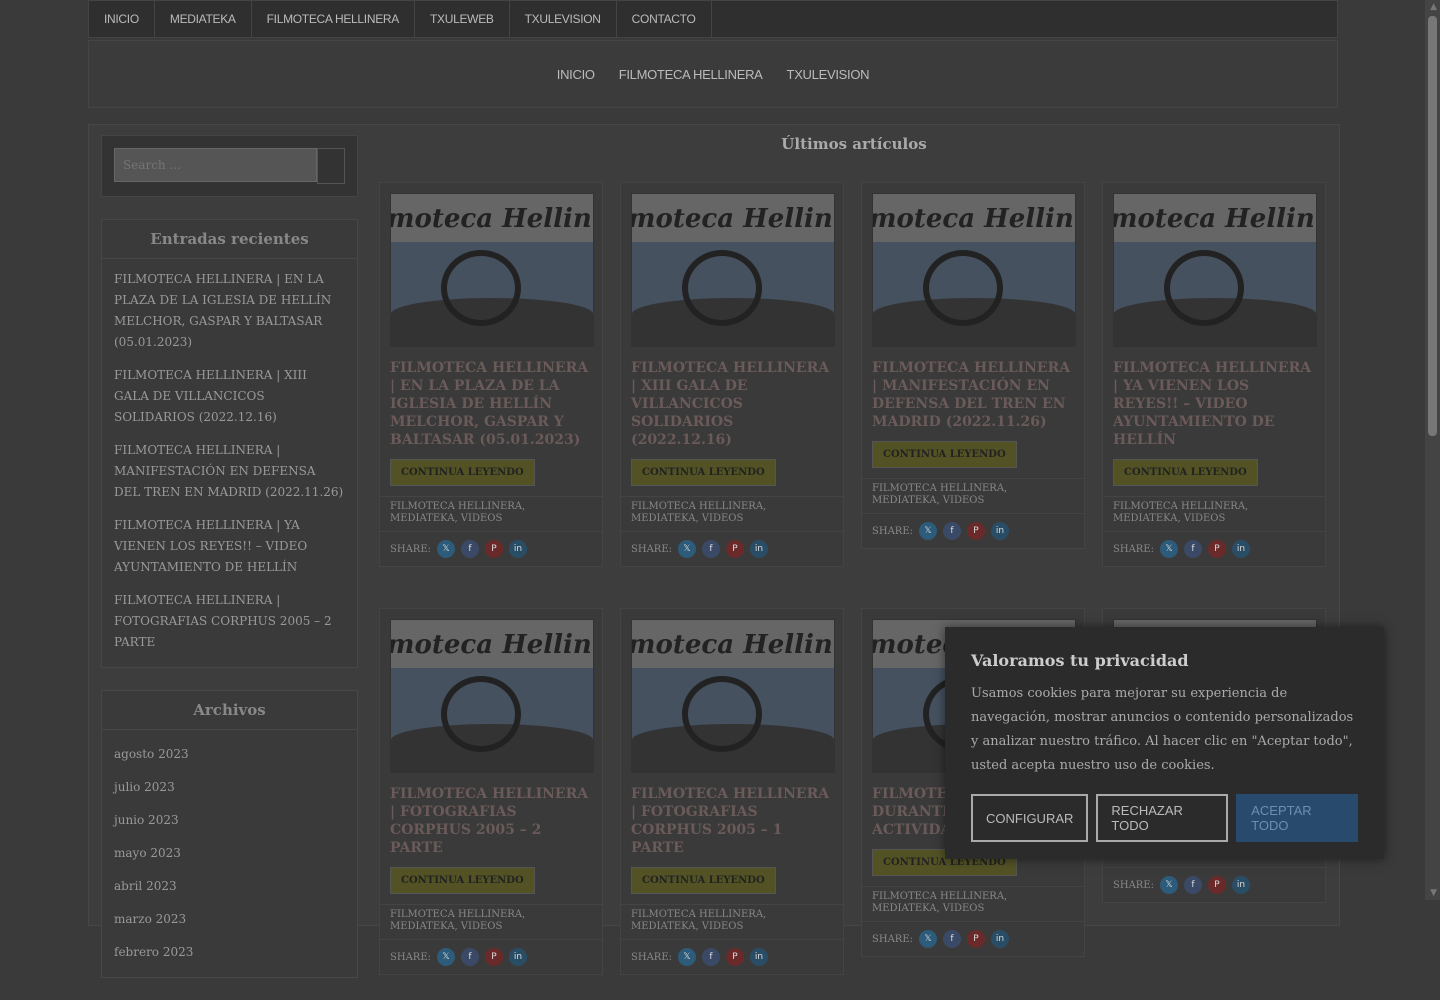 This screenshot has width=1440, height=1000. What do you see at coordinates (1162, 818) in the screenshot?
I see `reject-all-button: RECHAZAR TODO` at bounding box center [1162, 818].